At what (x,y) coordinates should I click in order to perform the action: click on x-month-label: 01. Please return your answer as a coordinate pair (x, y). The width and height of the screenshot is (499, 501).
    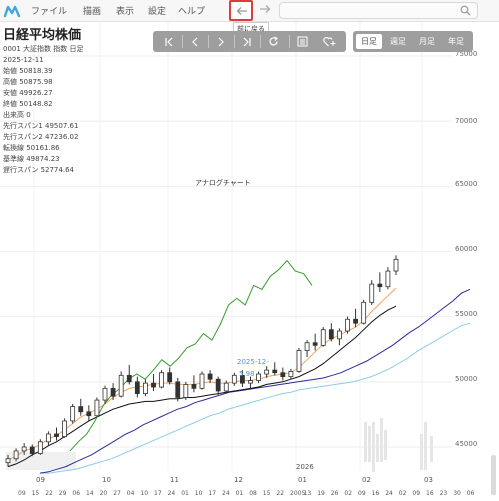
    Looking at the image, I should click on (302, 480).